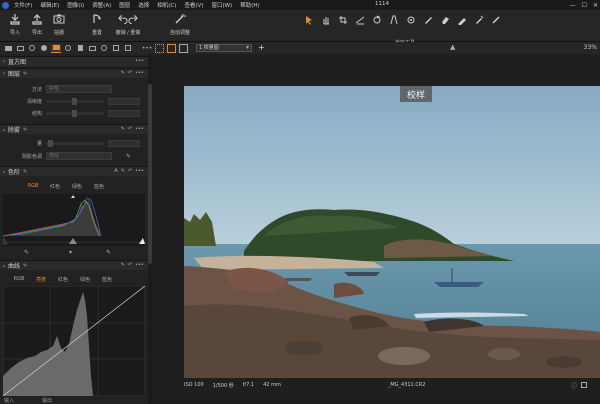 Image resolution: width=600 pixels, height=404 pixels. I want to click on levels-tab-rgb: RGB, so click(33, 186).